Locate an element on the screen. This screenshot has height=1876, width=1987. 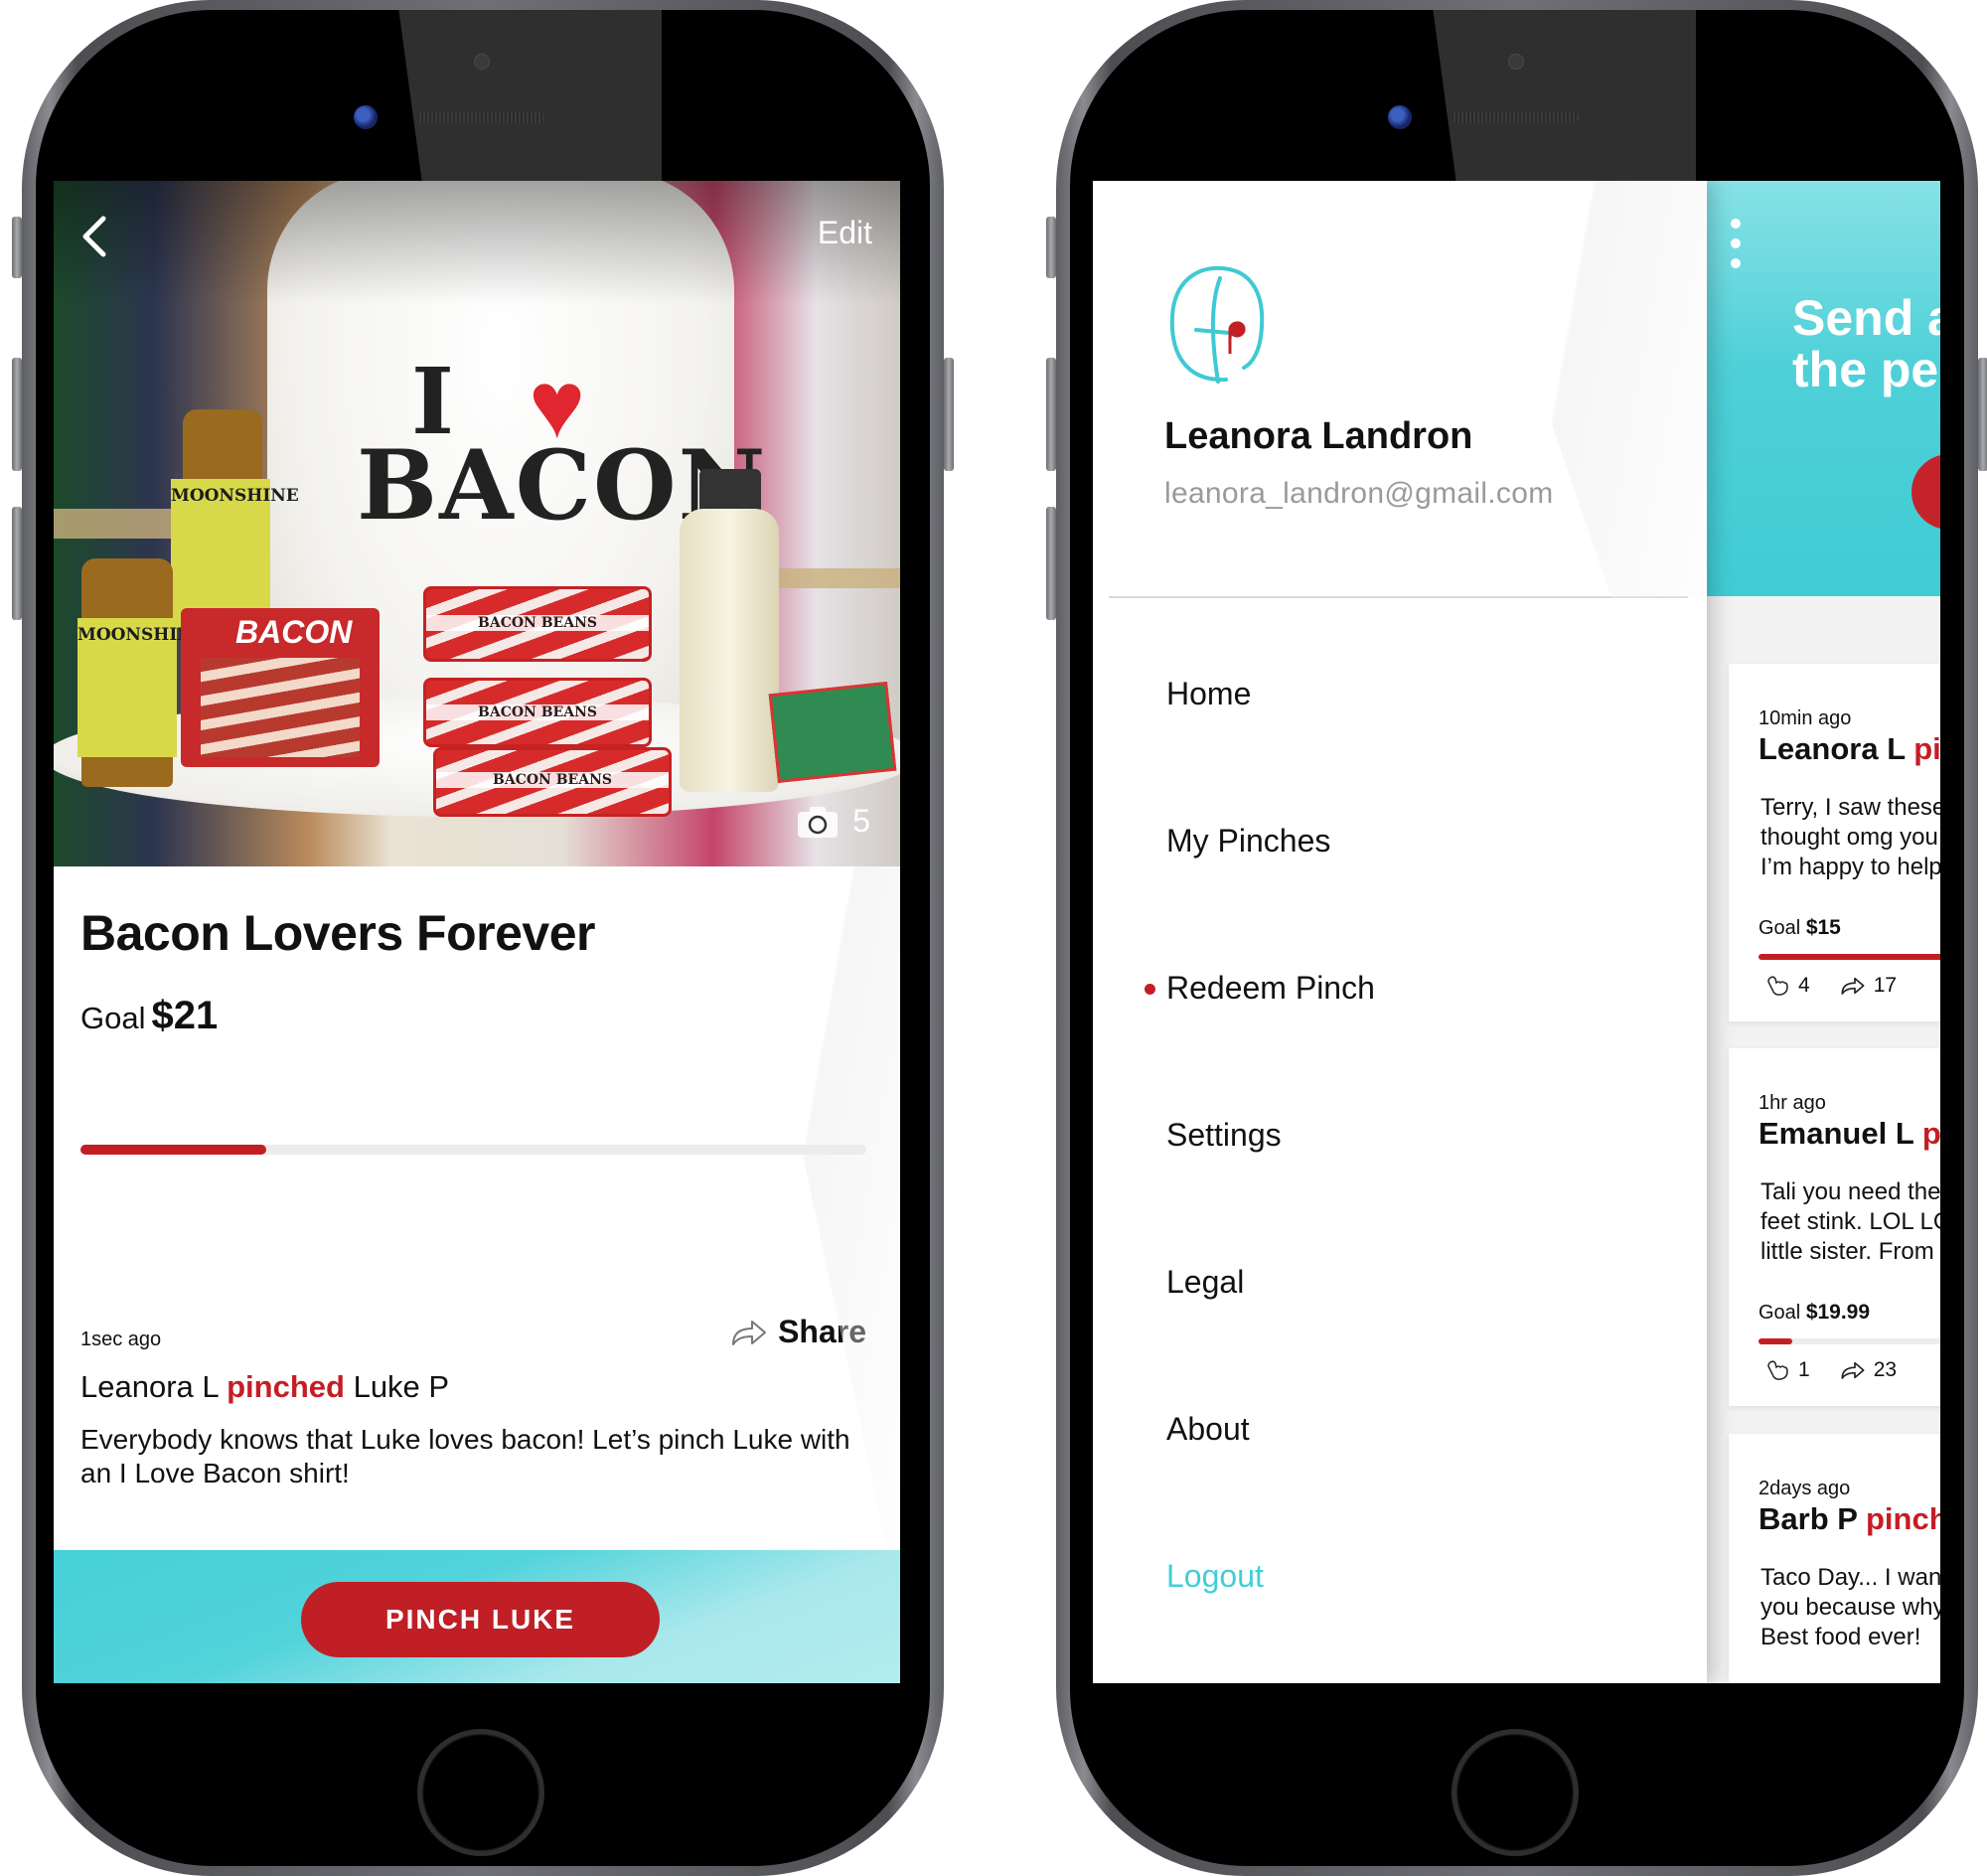
card-timestamp: 10min ago is located at coordinates (1805, 718).